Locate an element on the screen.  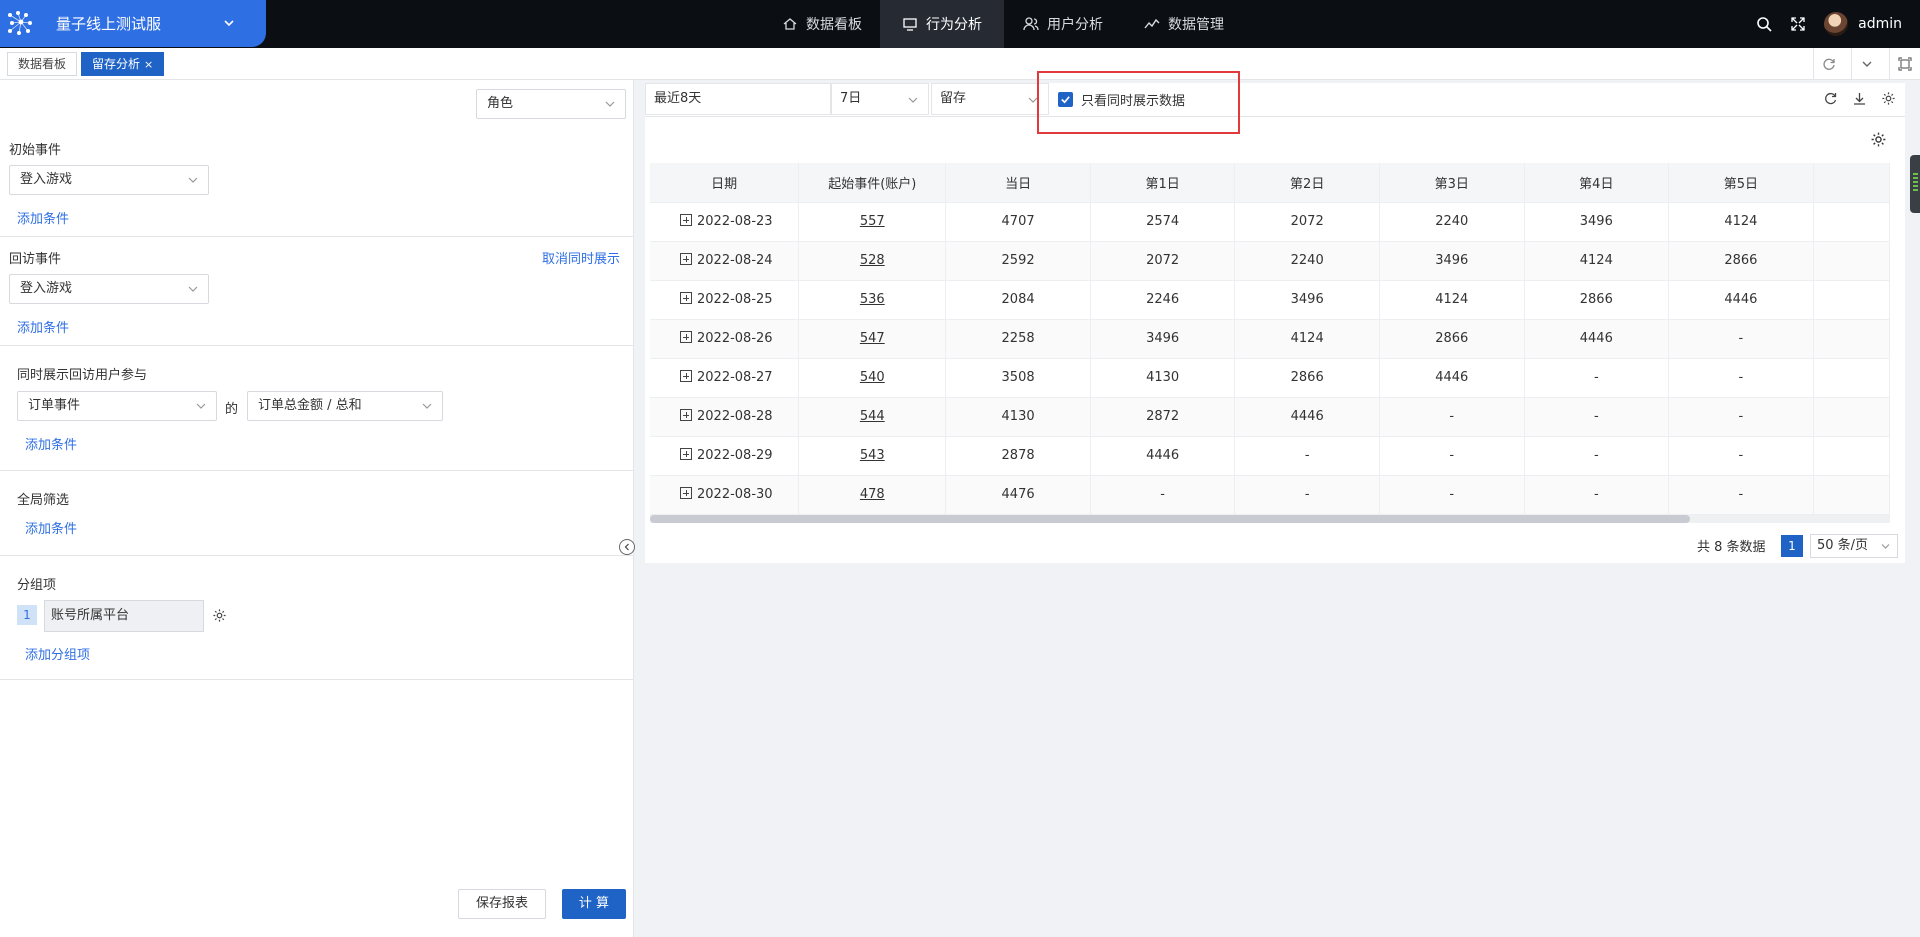
order-event-select: 订单事件 is located at coordinates (117, 406).